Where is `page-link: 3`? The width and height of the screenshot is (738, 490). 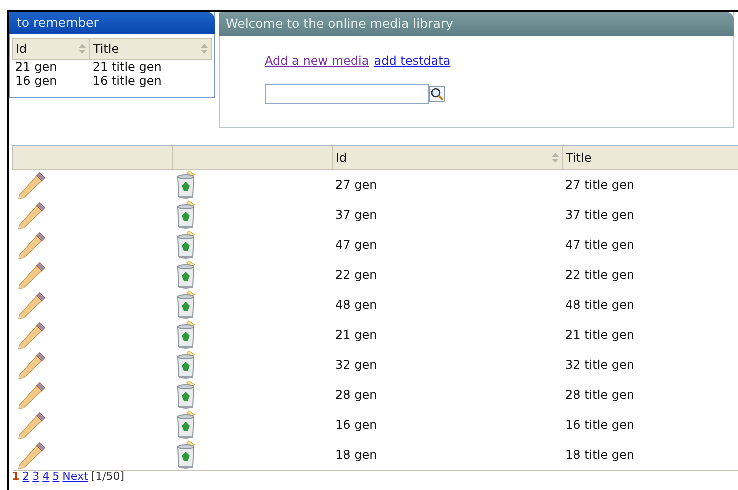
page-link: 3 is located at coordinates (36, 477).